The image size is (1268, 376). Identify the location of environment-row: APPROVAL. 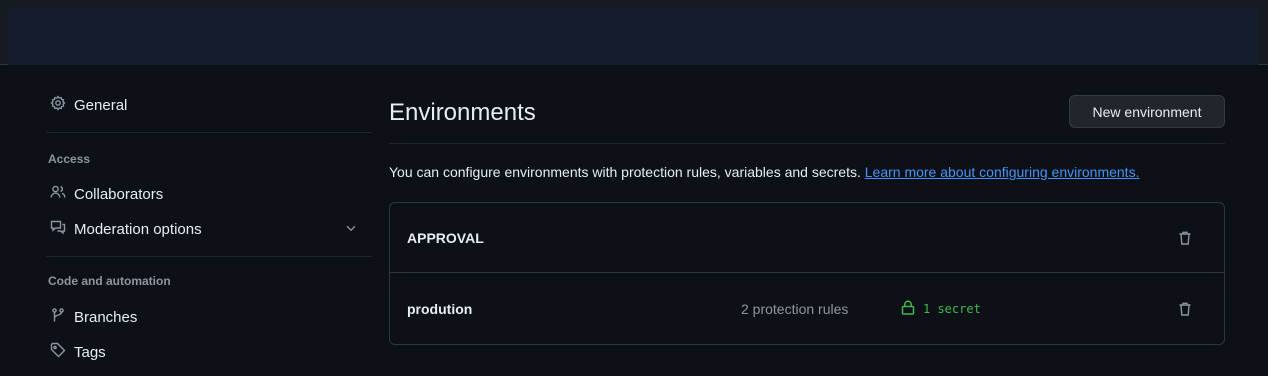
(807, 238).